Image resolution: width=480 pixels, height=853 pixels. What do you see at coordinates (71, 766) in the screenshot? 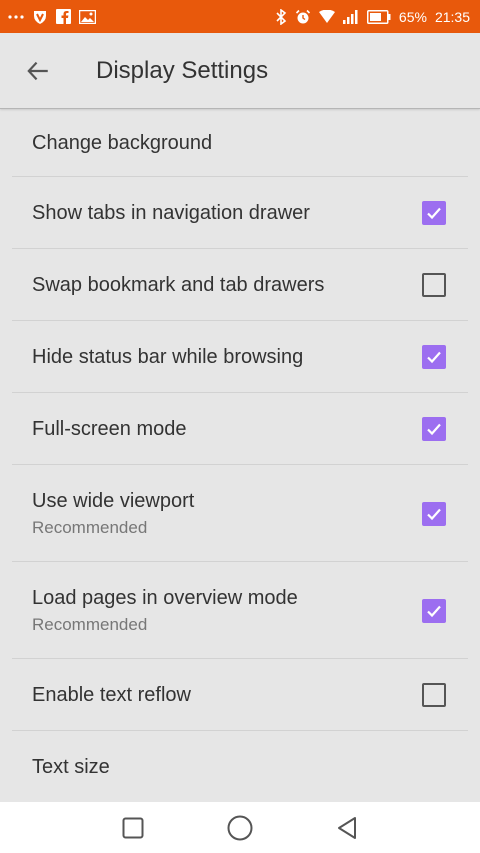
I see `setting-title: Text size` at bounding box center [71, 766].